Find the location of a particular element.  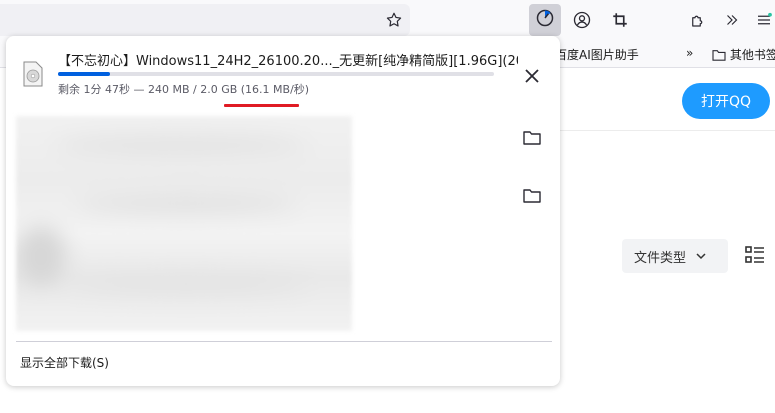

download-progress-fill is located at coordinates (84, 74).